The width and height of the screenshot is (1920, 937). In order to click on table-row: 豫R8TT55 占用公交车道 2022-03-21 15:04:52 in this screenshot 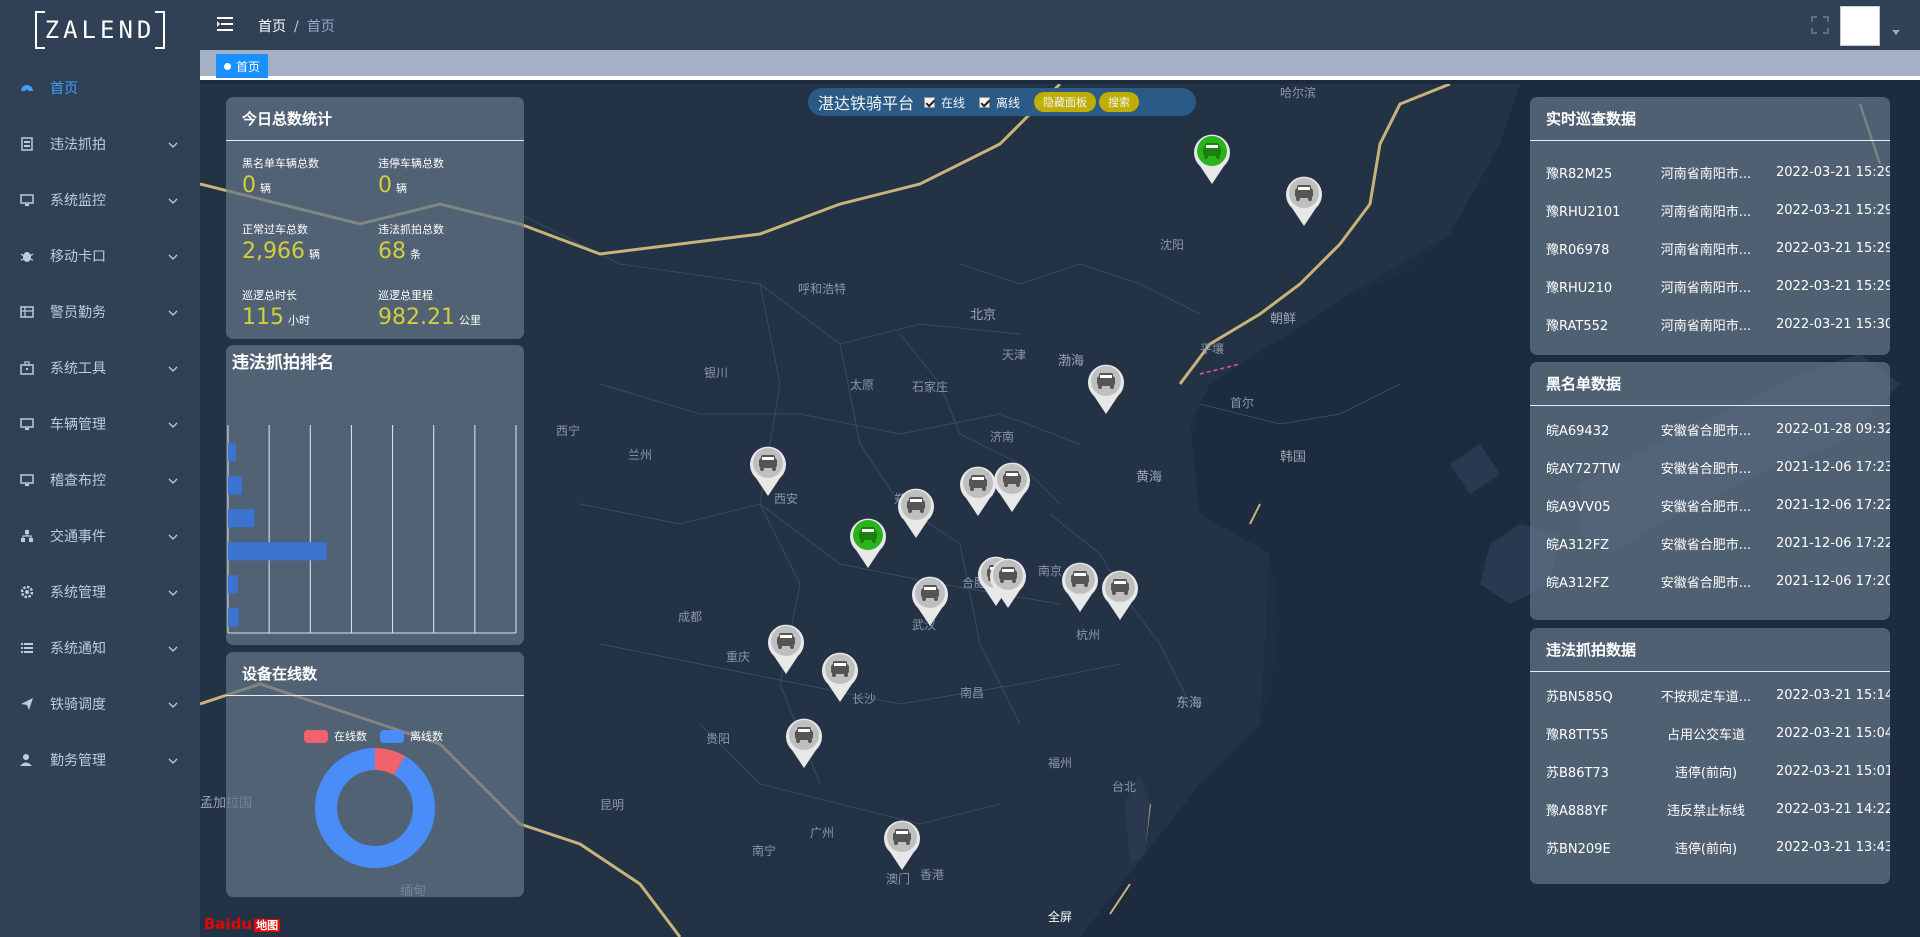, I will do `click(1710, 733)`.